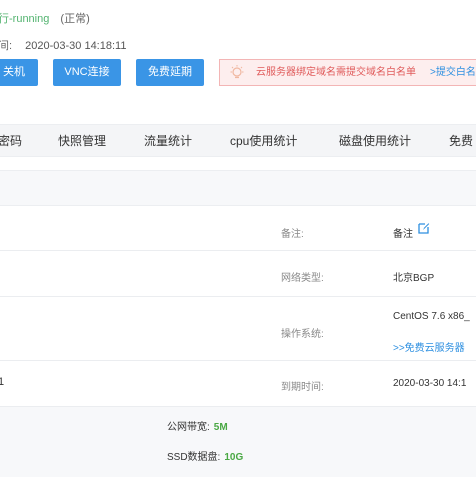 This screenshot has width=476, height=477. Describe the element at coordinates (25, 19) in the screenshot. I see `status-running-text: 行-running` at that location.